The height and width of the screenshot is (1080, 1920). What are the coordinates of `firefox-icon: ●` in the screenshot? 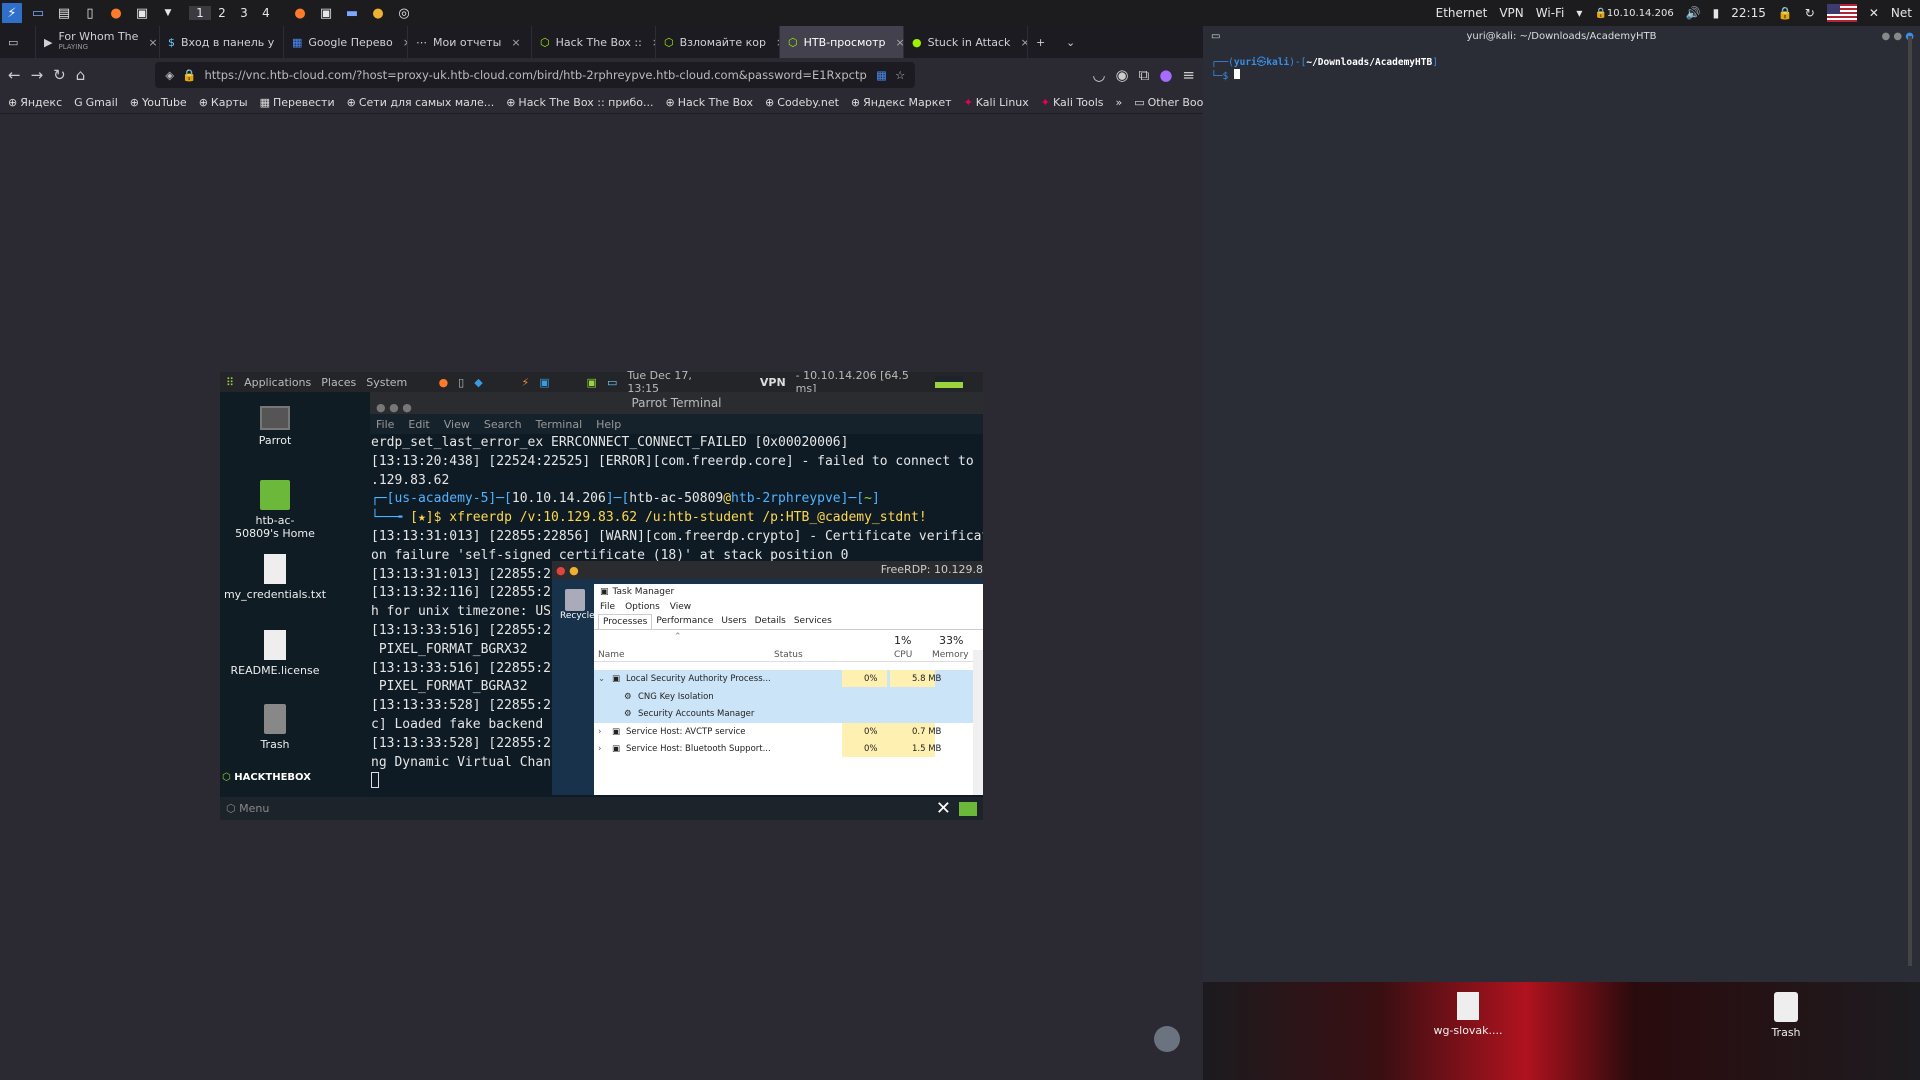 It's located at (116, 13).